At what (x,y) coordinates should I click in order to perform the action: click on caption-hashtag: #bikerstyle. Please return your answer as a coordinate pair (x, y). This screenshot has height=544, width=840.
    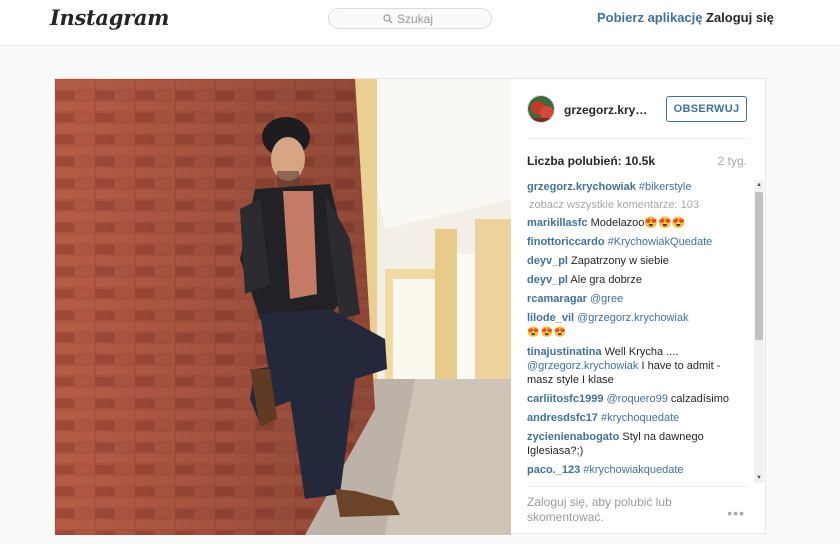
    Looking at the image, I should click on (665, 187).